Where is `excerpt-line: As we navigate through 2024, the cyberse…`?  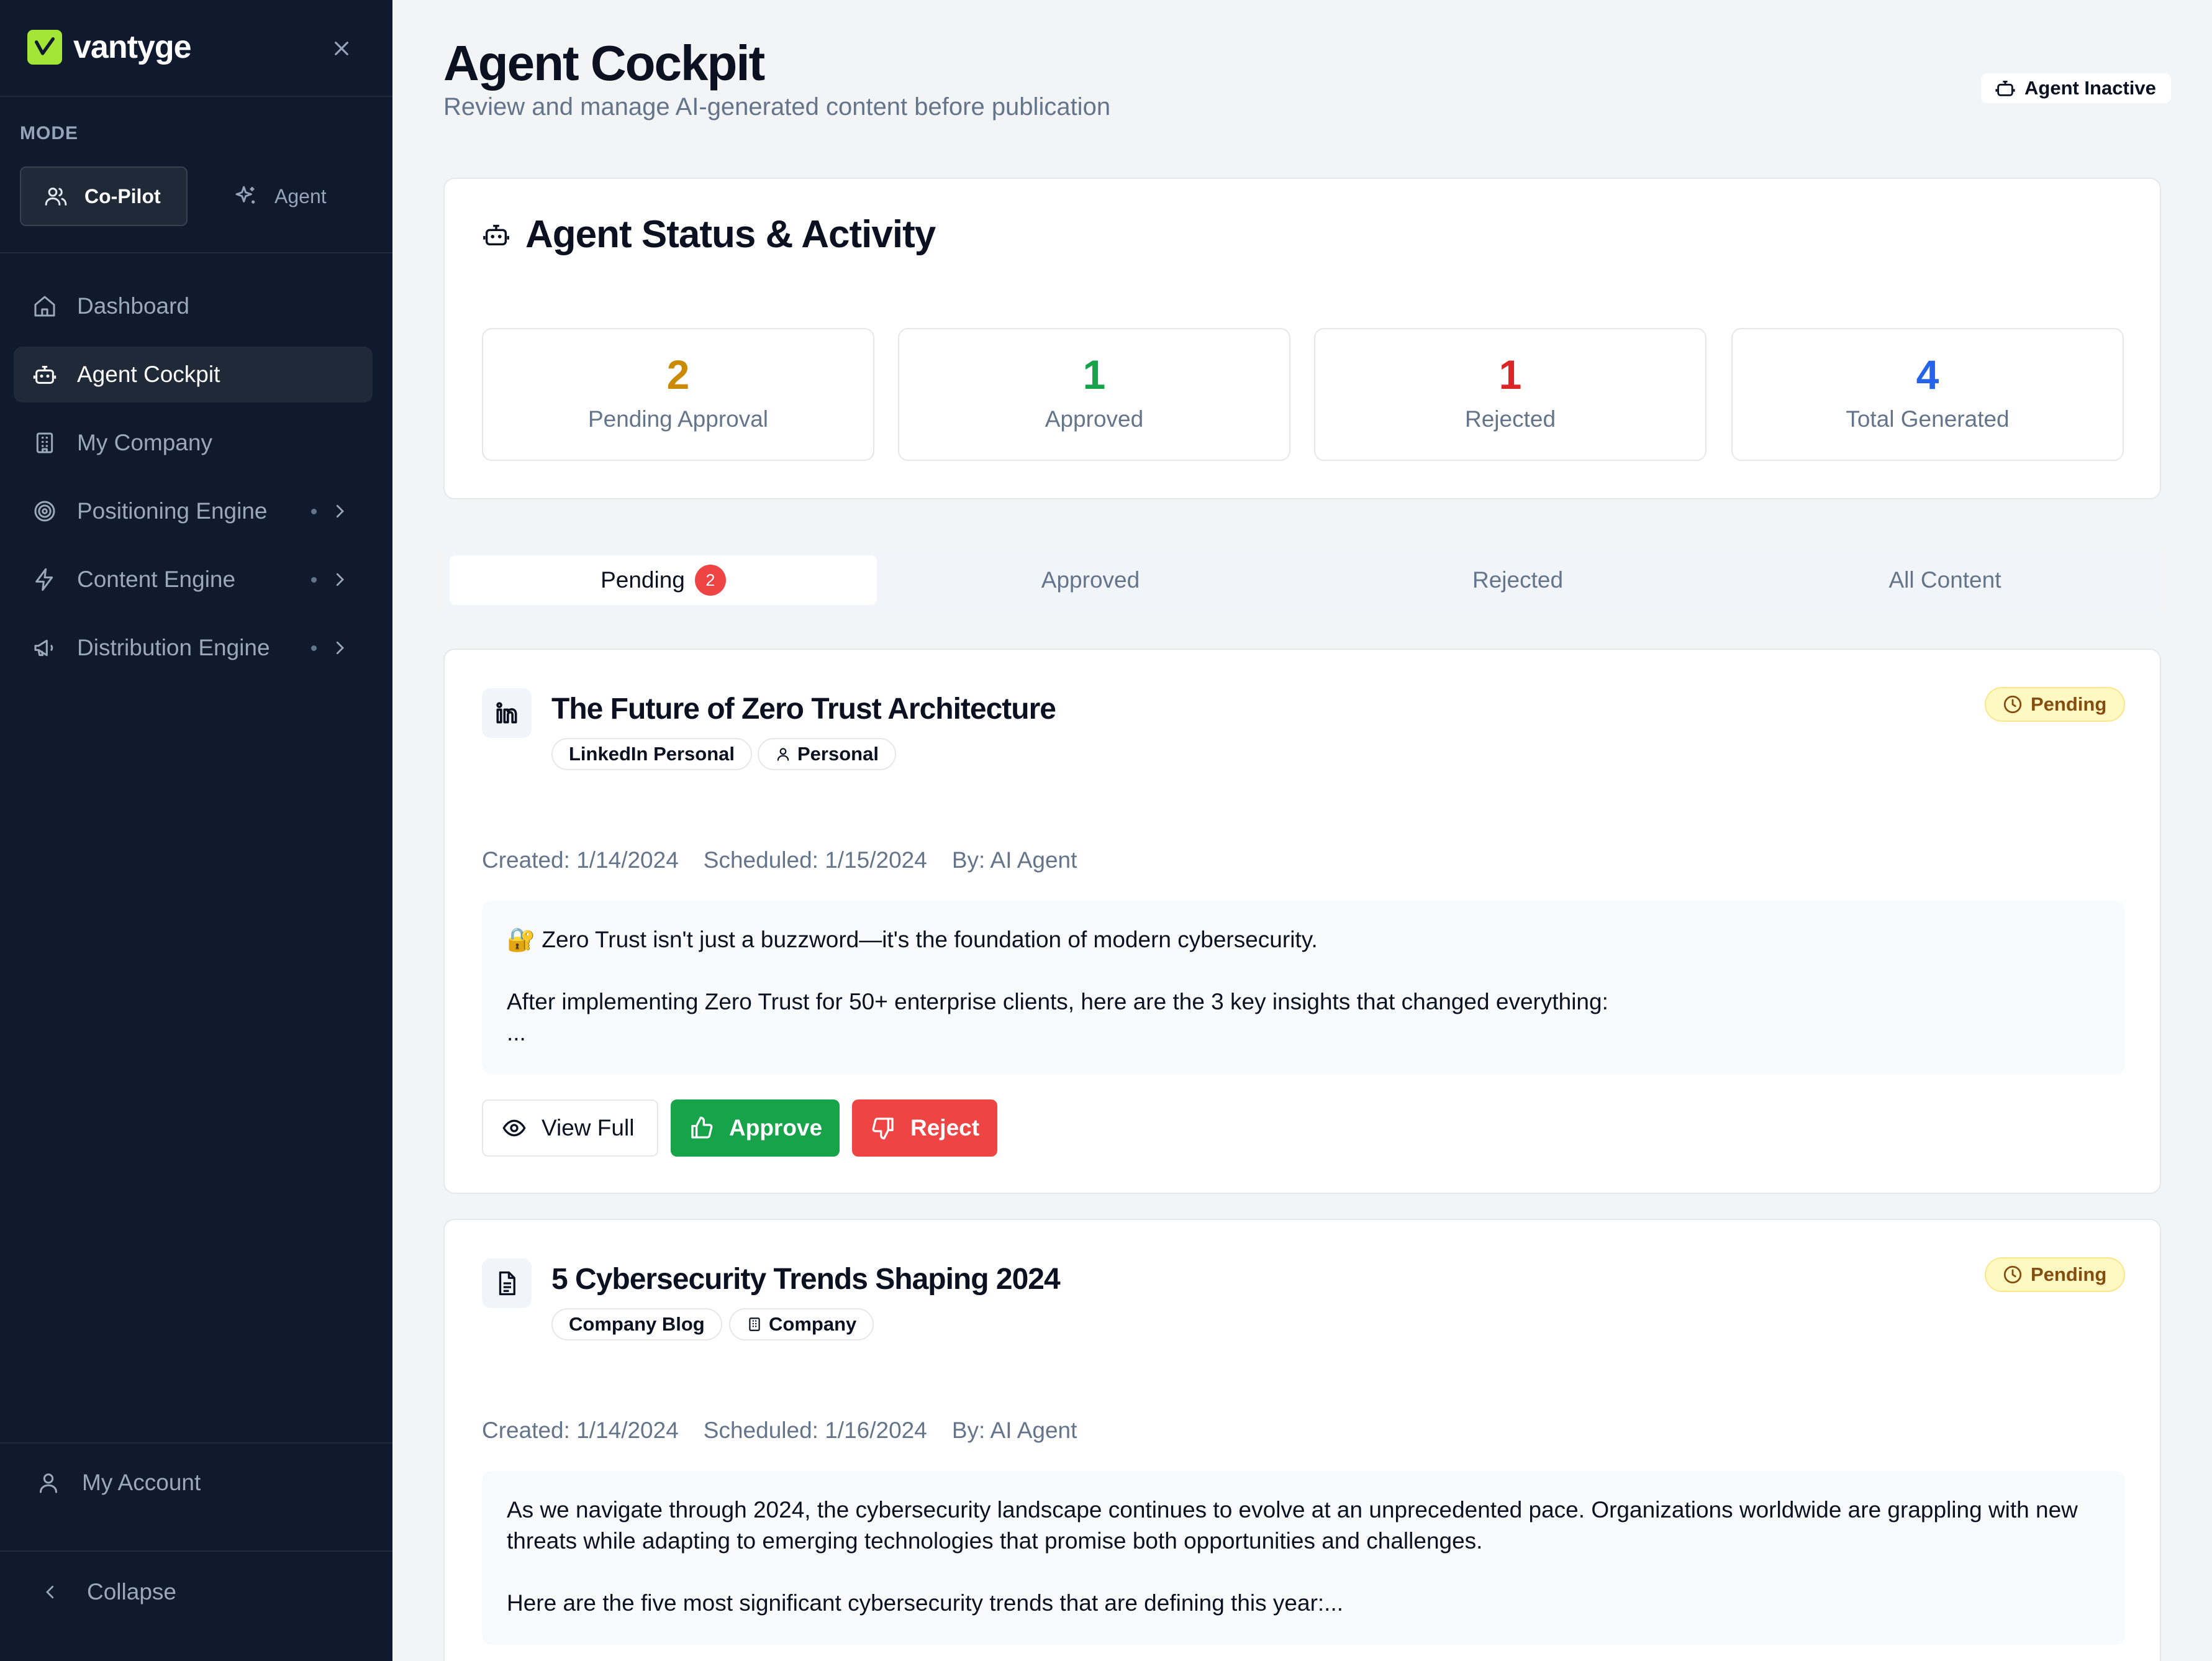 excerpt-line: As we navigate through 2024, the cyberse… is located at coordinates (1293, 1526).